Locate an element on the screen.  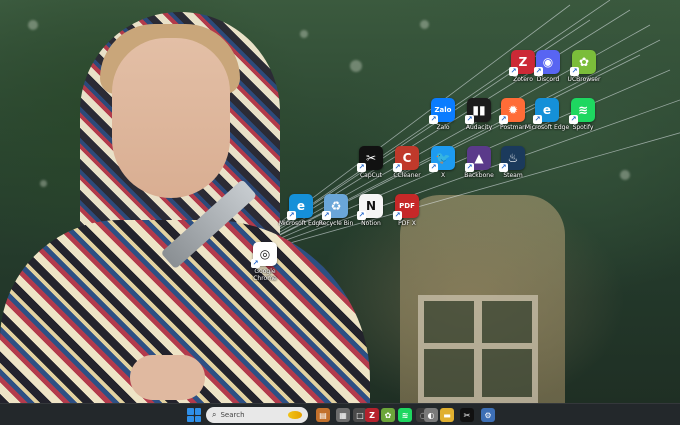
recycle-glyph: ♻ is located at coordinates (336, 206).